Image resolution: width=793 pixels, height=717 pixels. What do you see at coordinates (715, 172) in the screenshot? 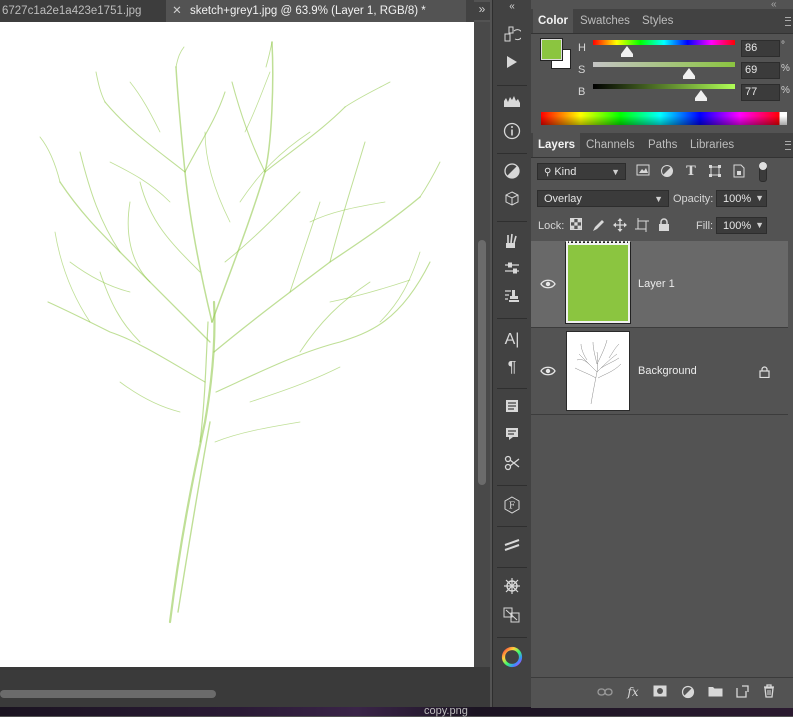
I see `filter-shape-icon` at bounding box center [715, 172].